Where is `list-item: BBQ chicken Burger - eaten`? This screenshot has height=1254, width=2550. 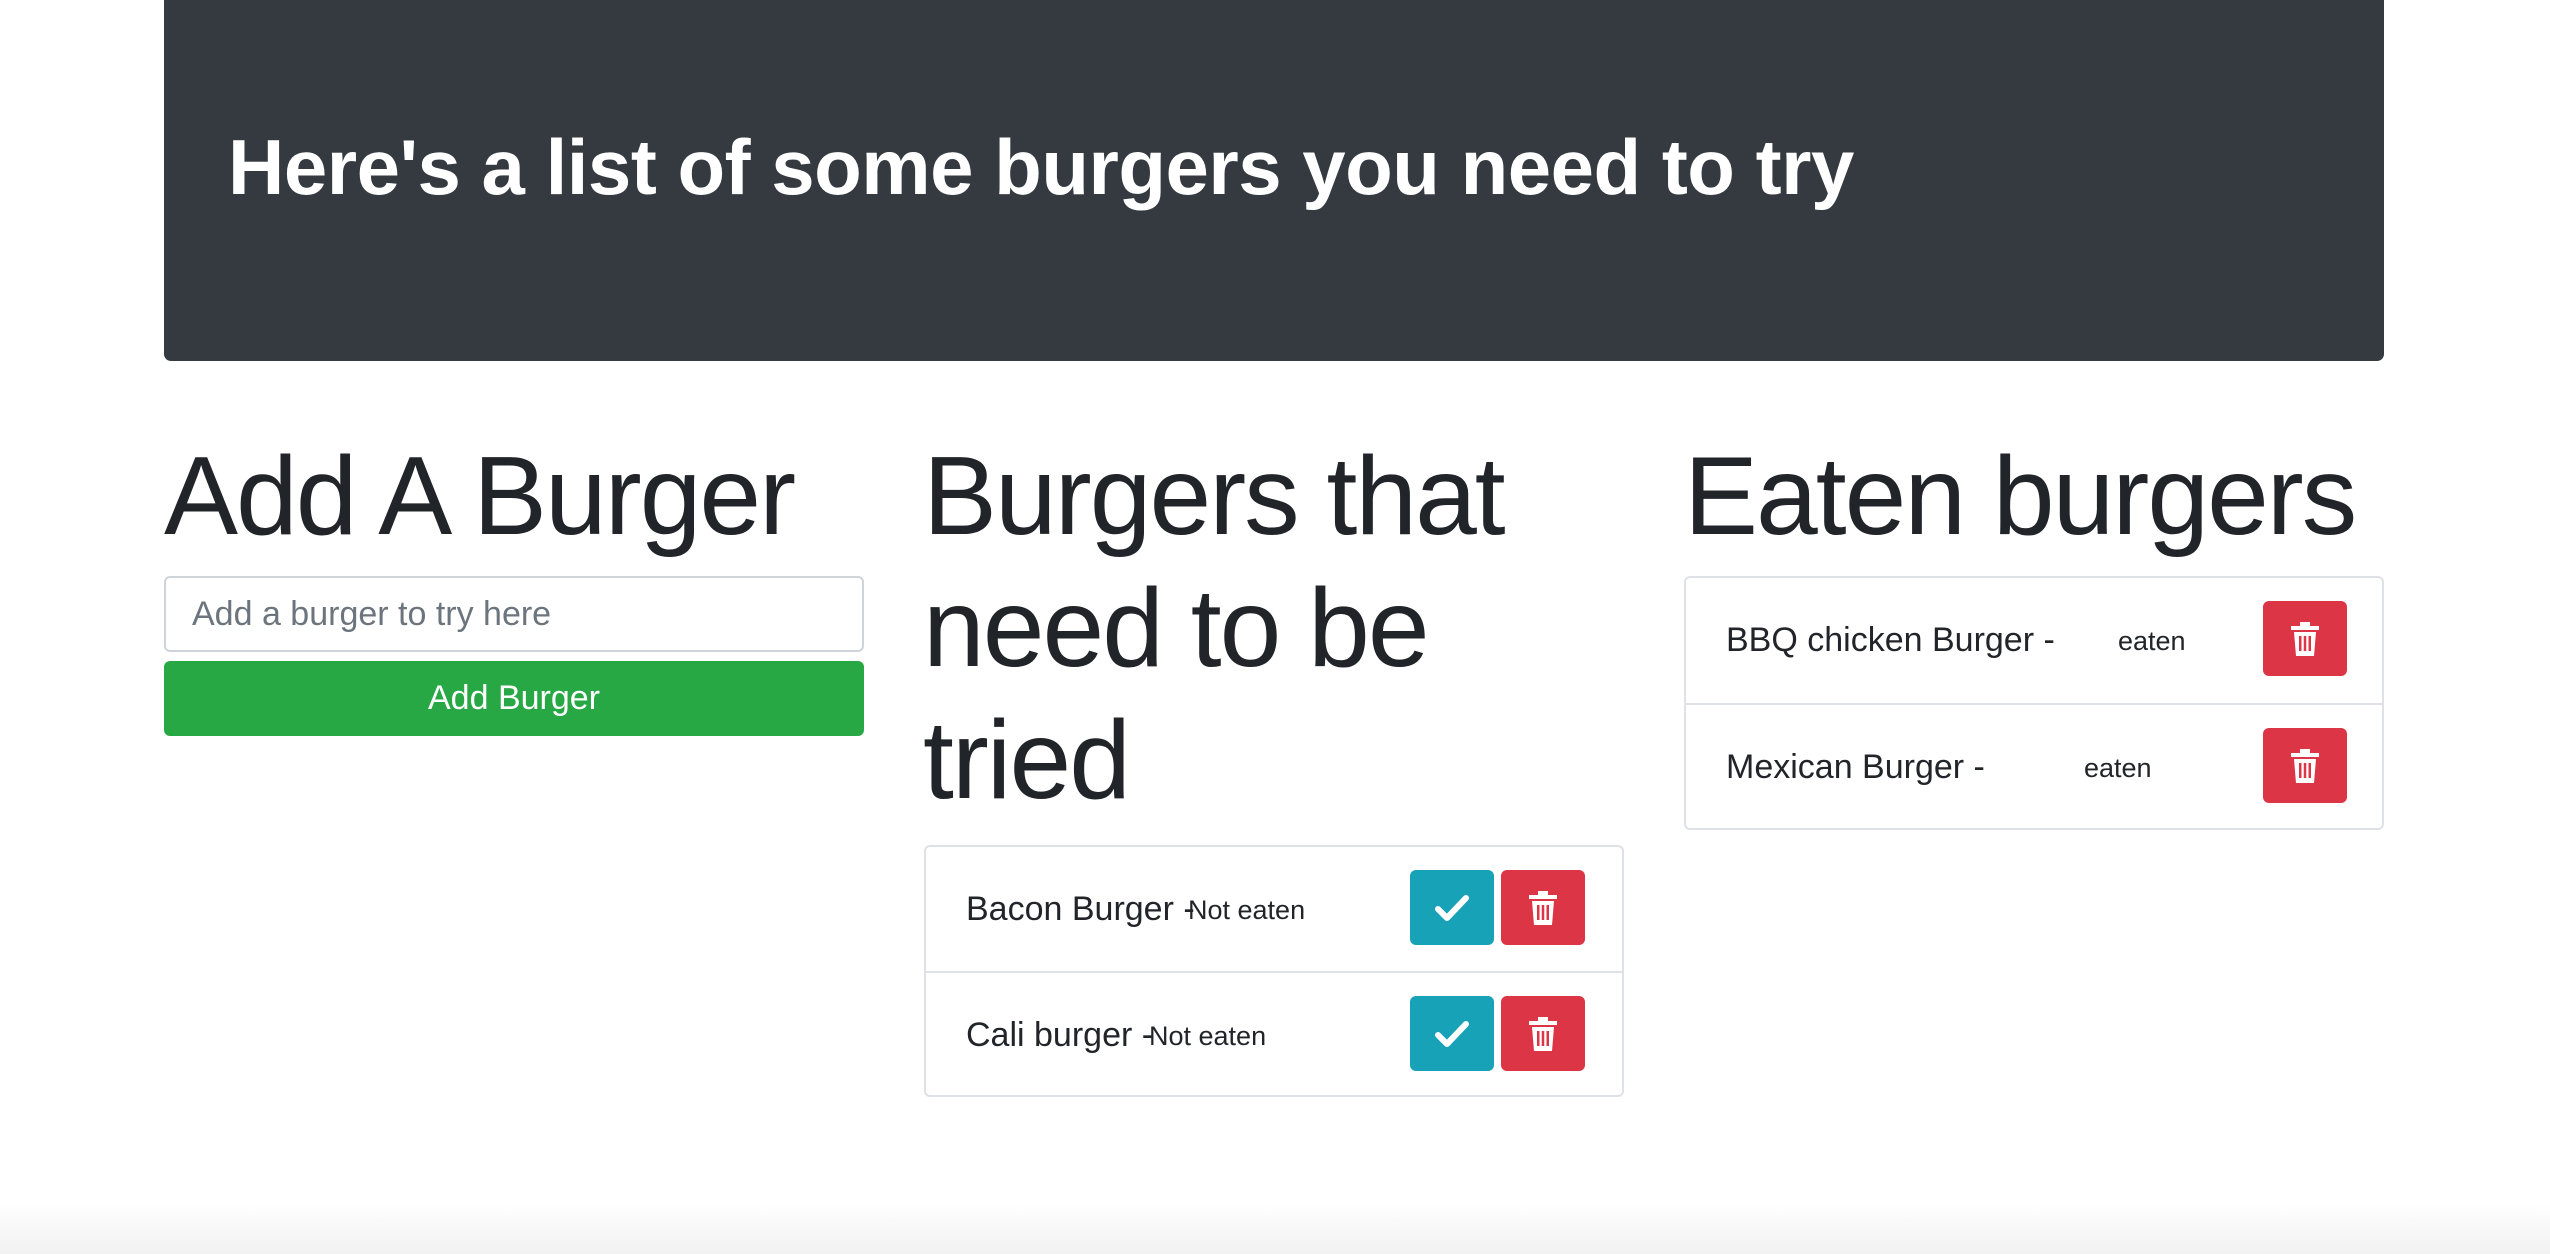
list-item: BBQ chicken Burger - eaten is located at coordinates (2034, 640).